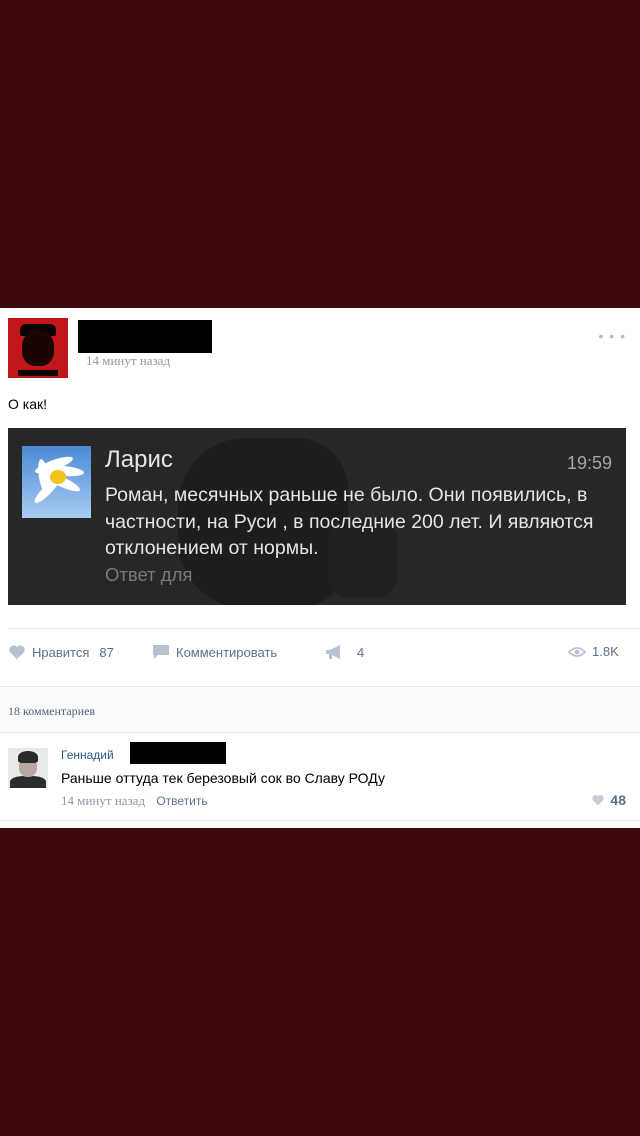 This screenshot has height=1136, width=640. What do you see at coordinates (320, 708) in the screenshot?
I see `comments-header-band` at bounding box center [320, 708].